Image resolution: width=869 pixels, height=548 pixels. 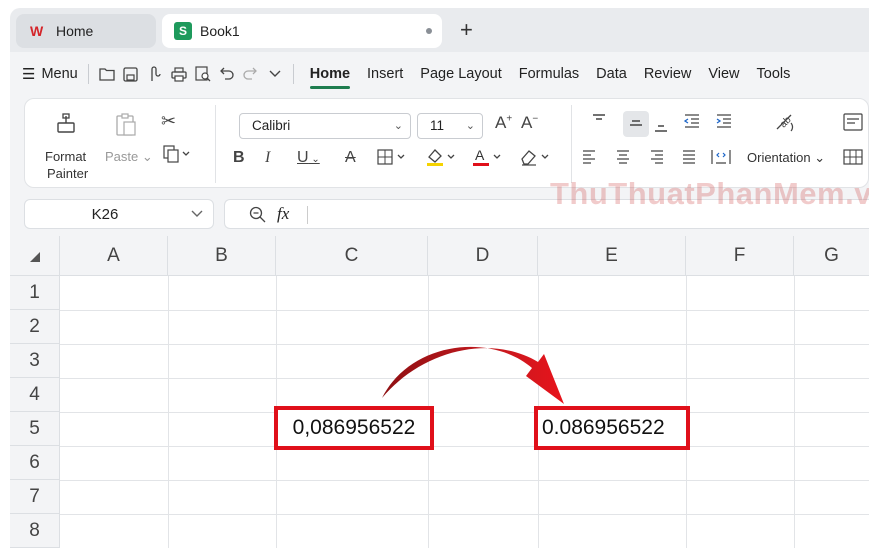 What do you see at coordinates (450, 126) in the screenshot?
I see `font-size-select: 11 ⌄` at bounding box center [450, 126].